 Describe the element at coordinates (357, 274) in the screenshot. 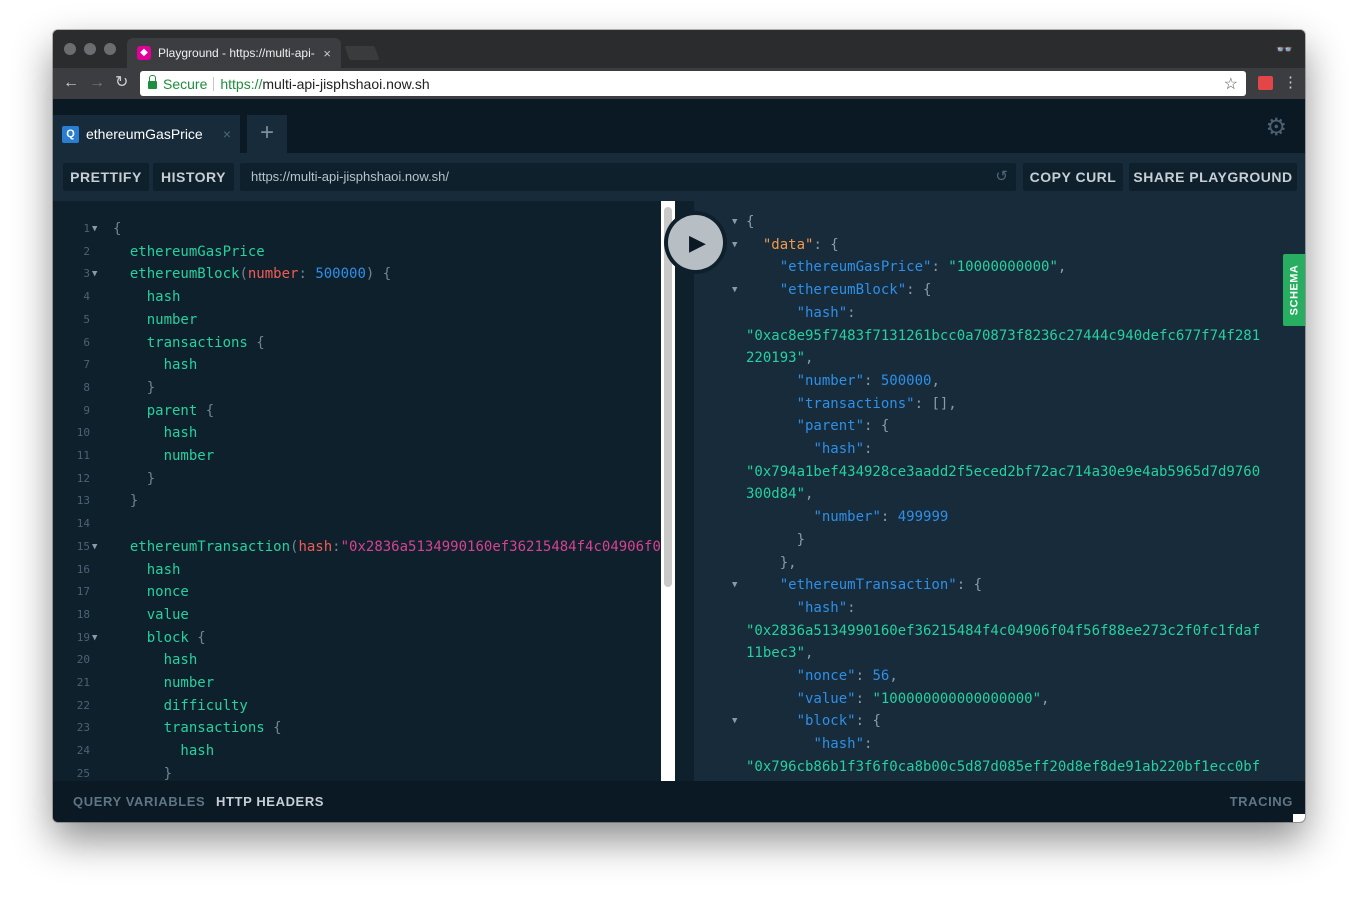

I see `editor-line: 3 ▼ ethereumBlock(number: 500000) {` at that location.